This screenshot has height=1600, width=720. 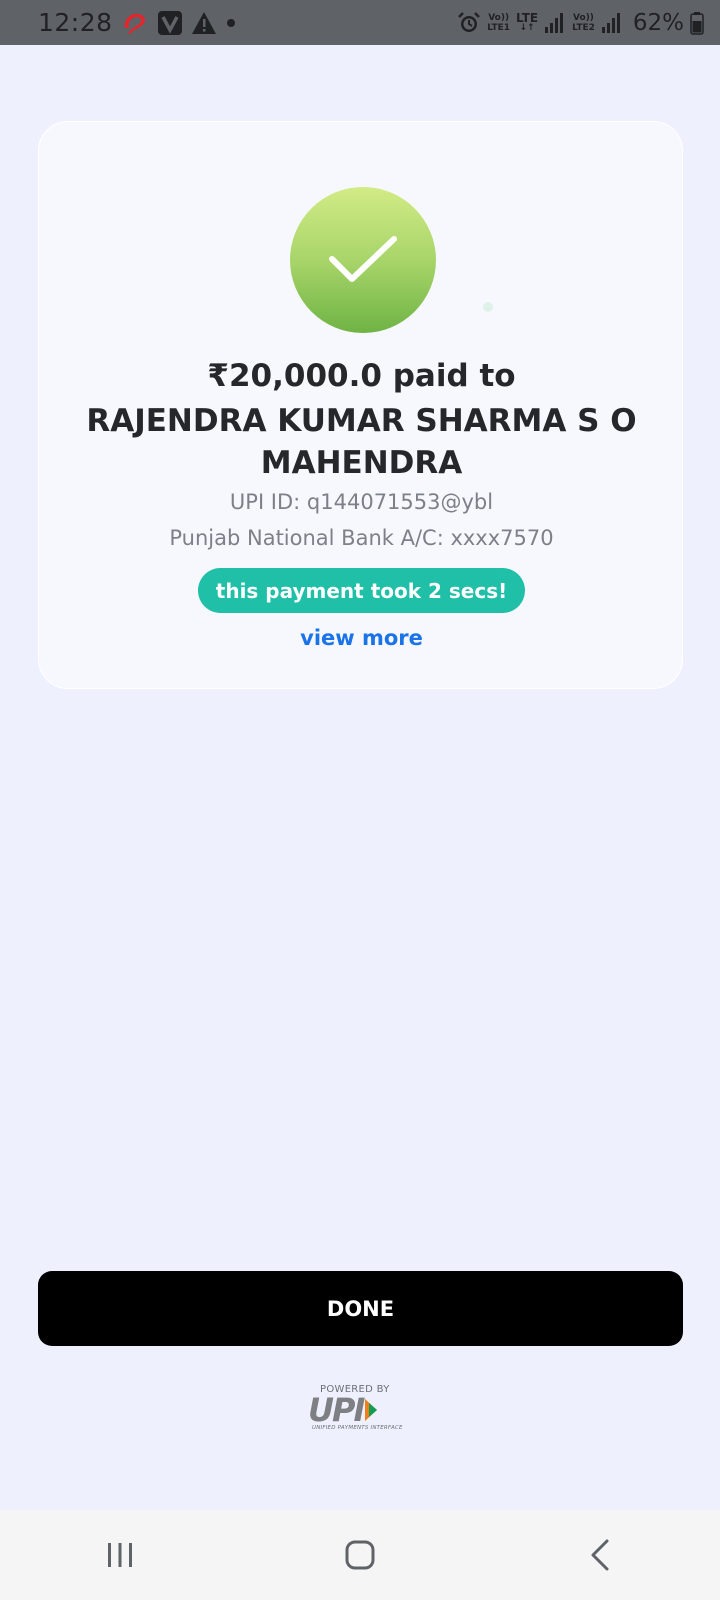 What do you see at coordinates (658, 22) in the screenshot?
I see `battery-percent: 62%` at bounding box center [658, 22].